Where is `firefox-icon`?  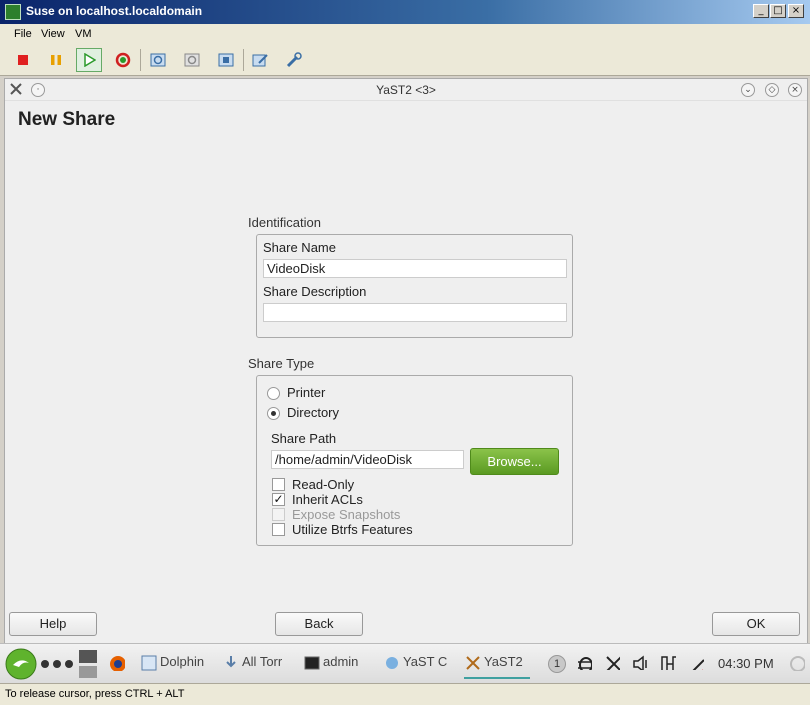
firefox-icon is located at coordinates (117, 663).